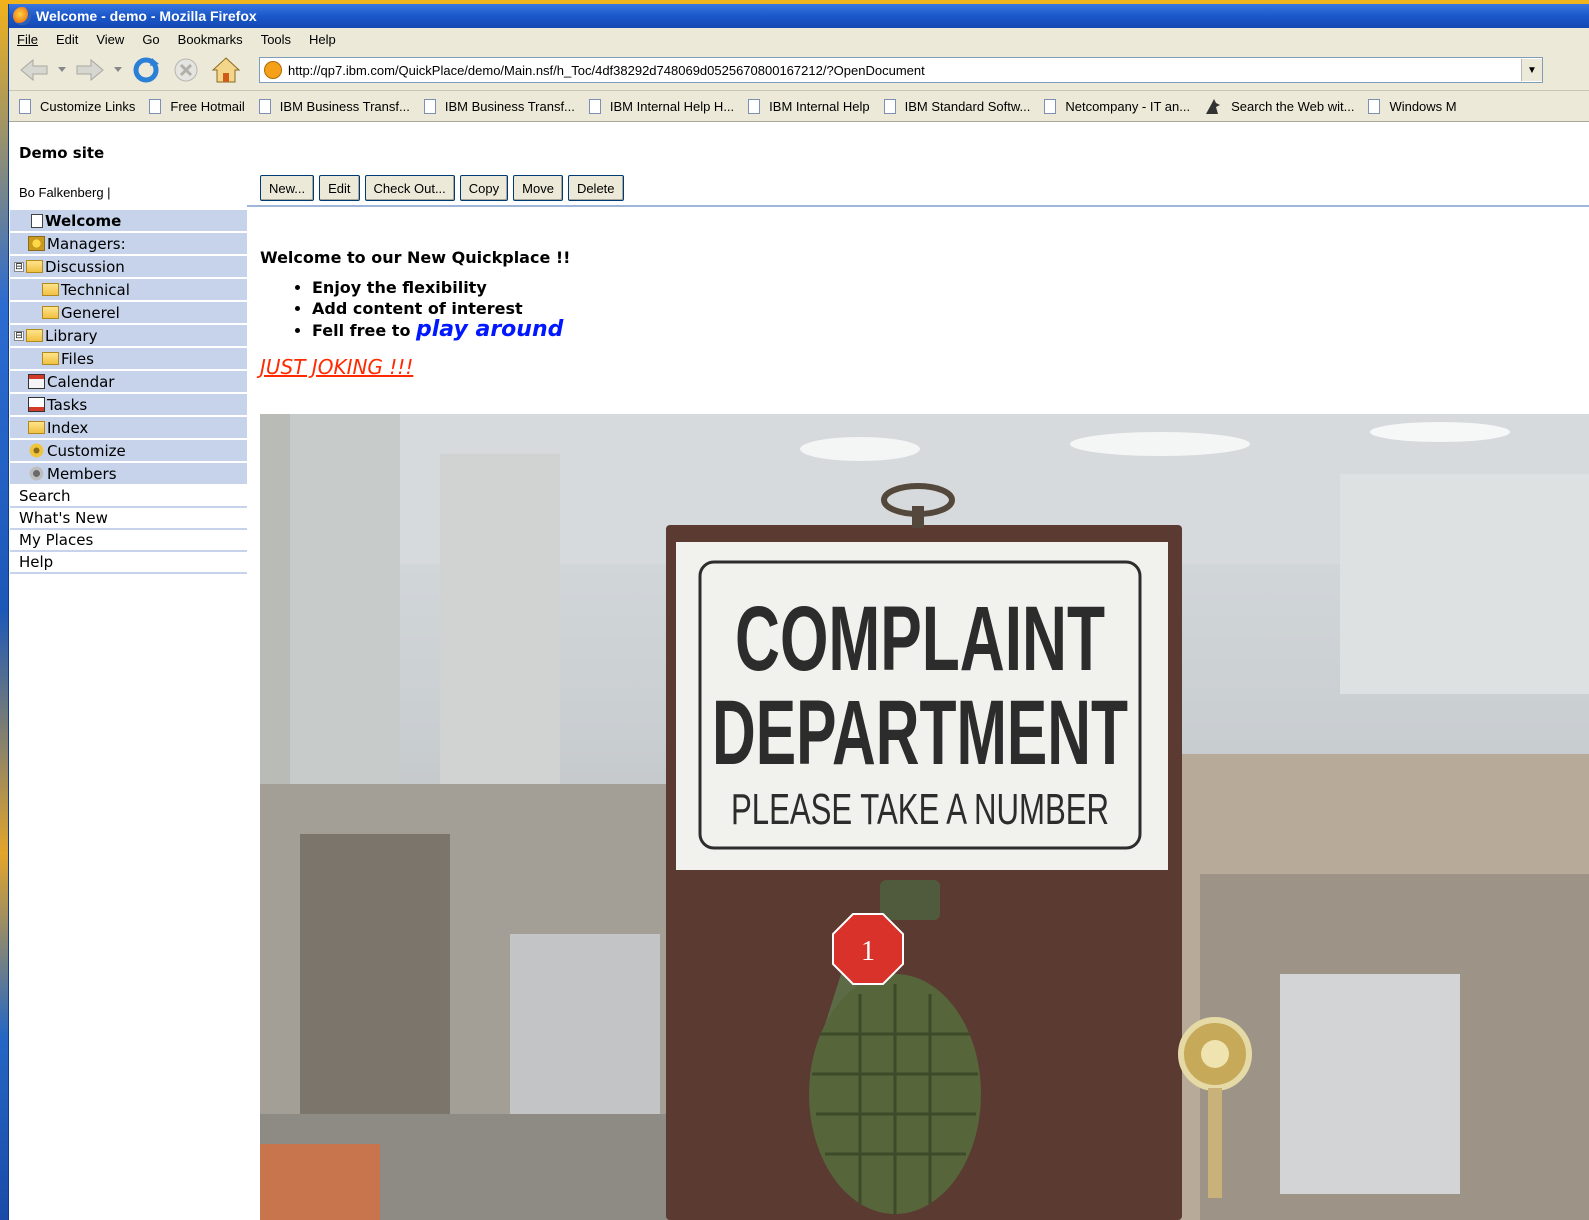  I want to click on managers-icon, so click(36, 243).